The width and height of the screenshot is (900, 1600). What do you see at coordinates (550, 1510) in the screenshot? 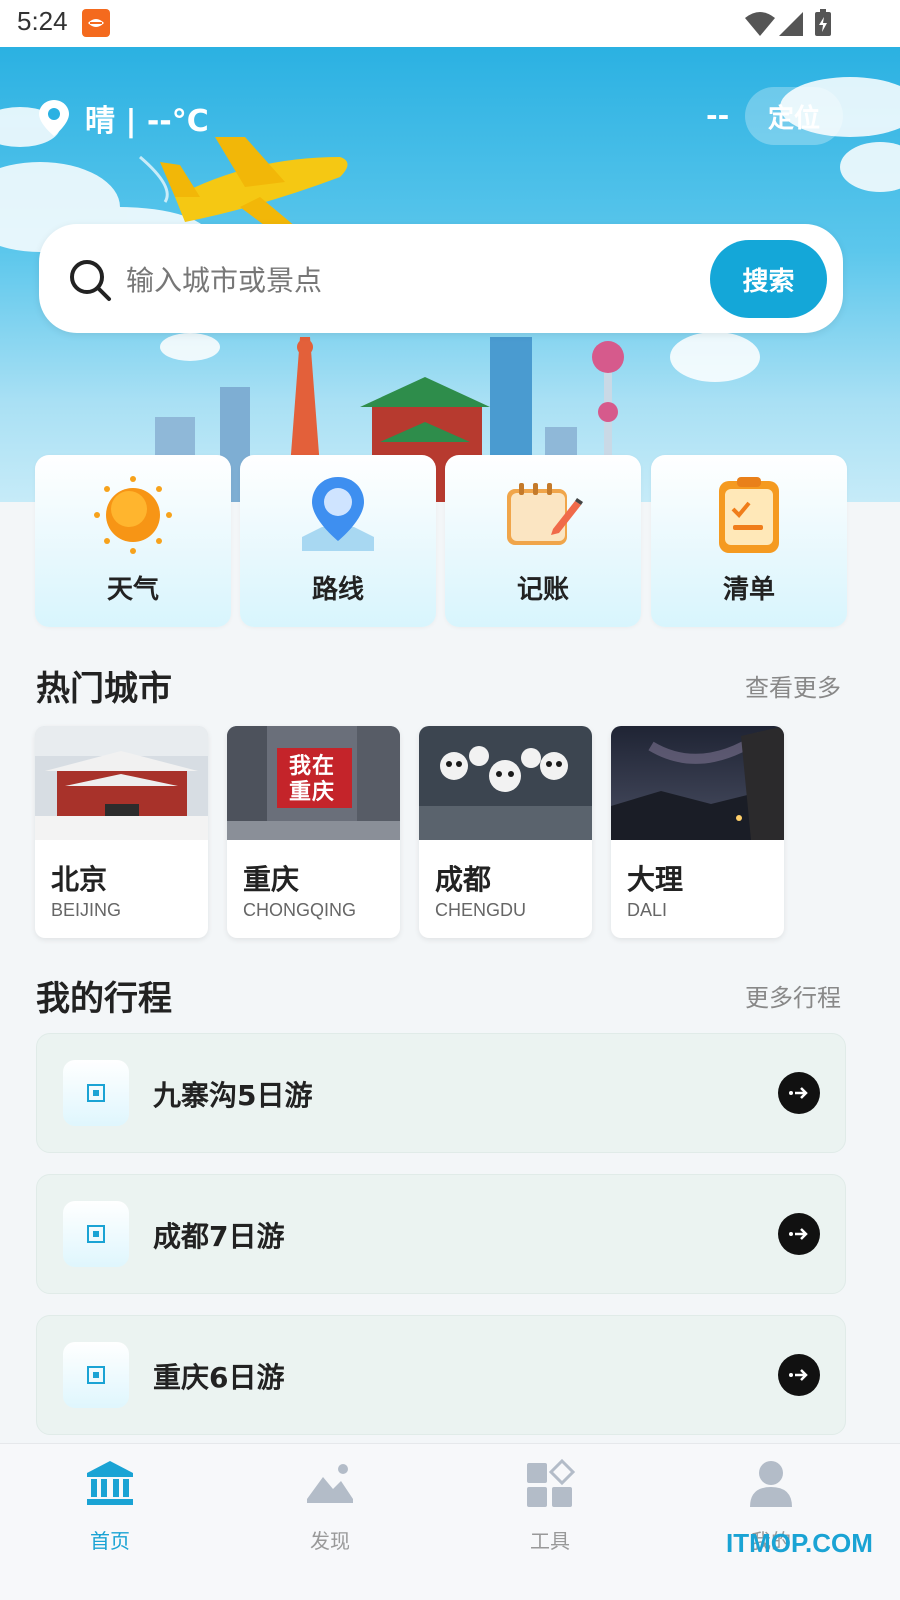
I see `nav-tools: 工具` at bounding box center [550, 1510].